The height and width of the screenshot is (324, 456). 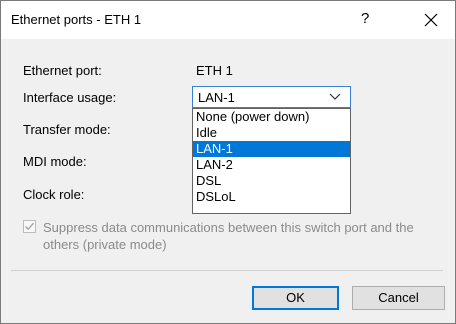 I want to click on close-button, so click(x=431, y=20).